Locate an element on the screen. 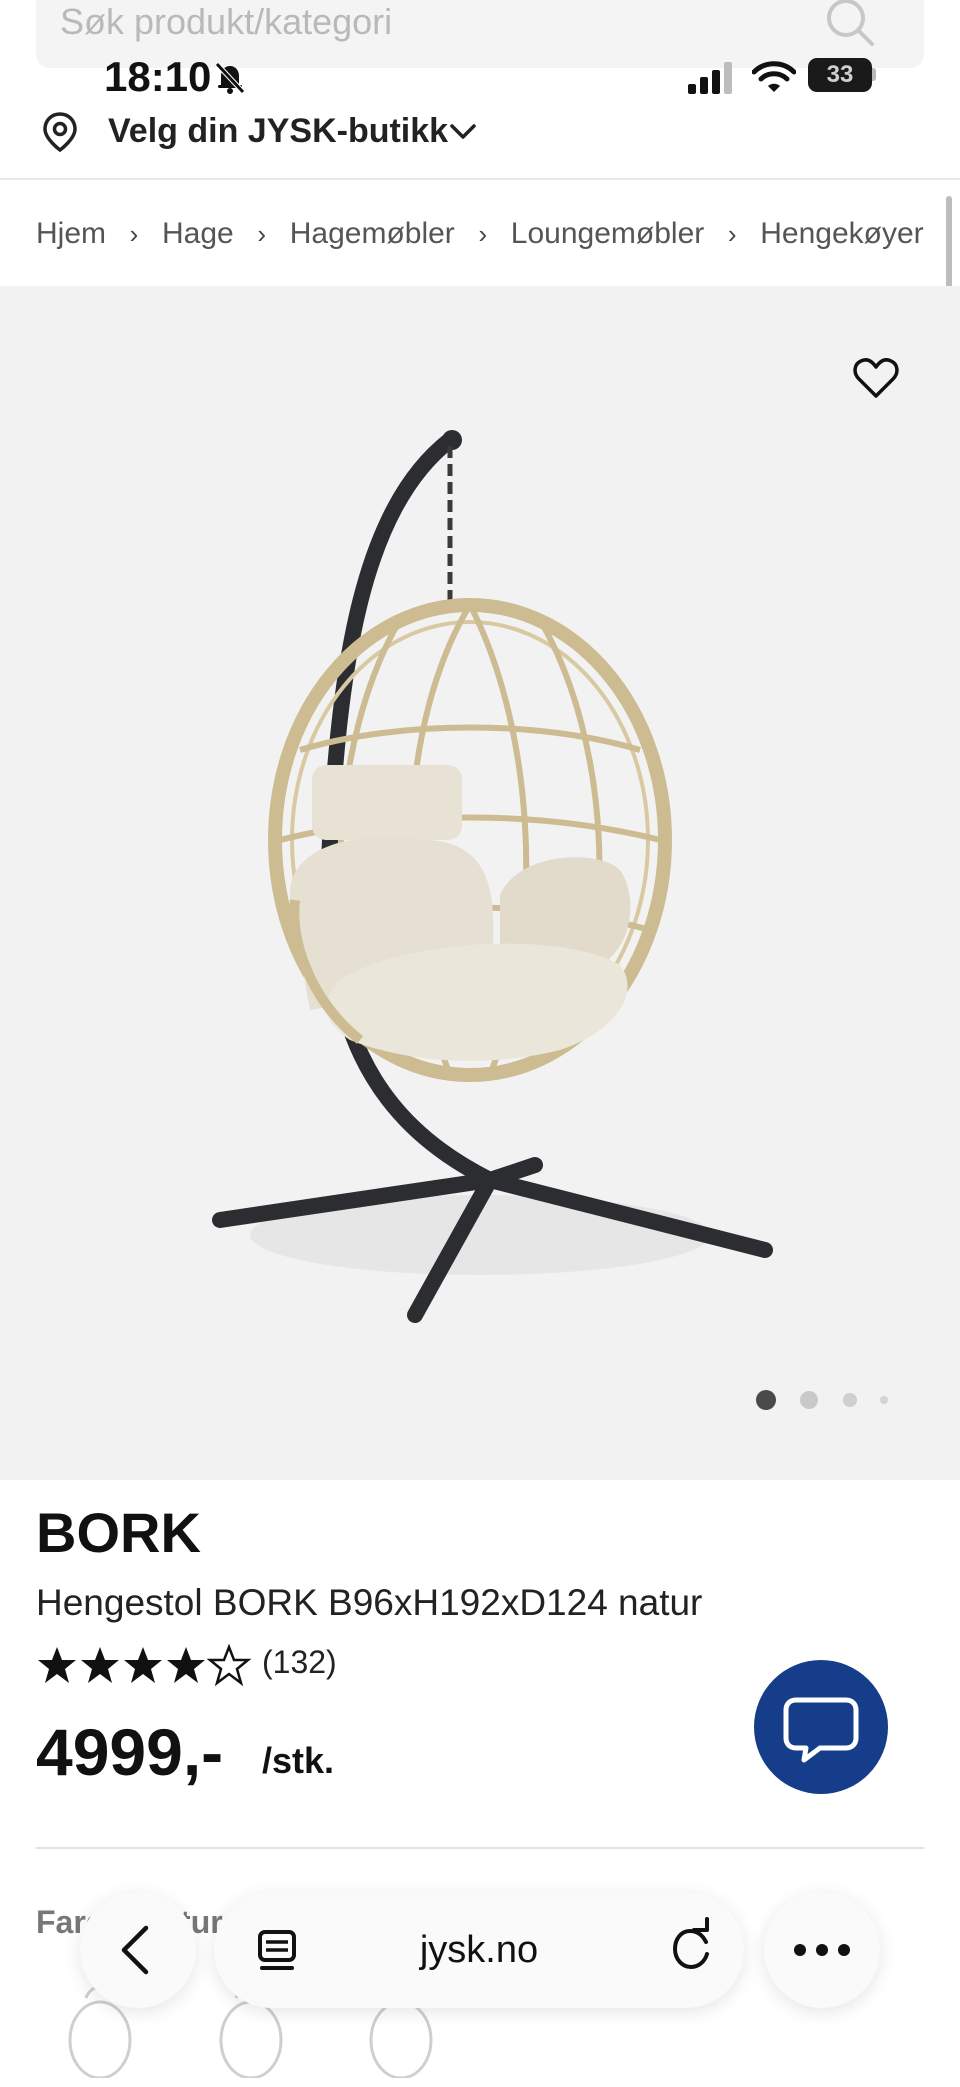 The width and height of the screenshot is (960, 2087). product-brand: BORK is located at coordinates (118, 1532).